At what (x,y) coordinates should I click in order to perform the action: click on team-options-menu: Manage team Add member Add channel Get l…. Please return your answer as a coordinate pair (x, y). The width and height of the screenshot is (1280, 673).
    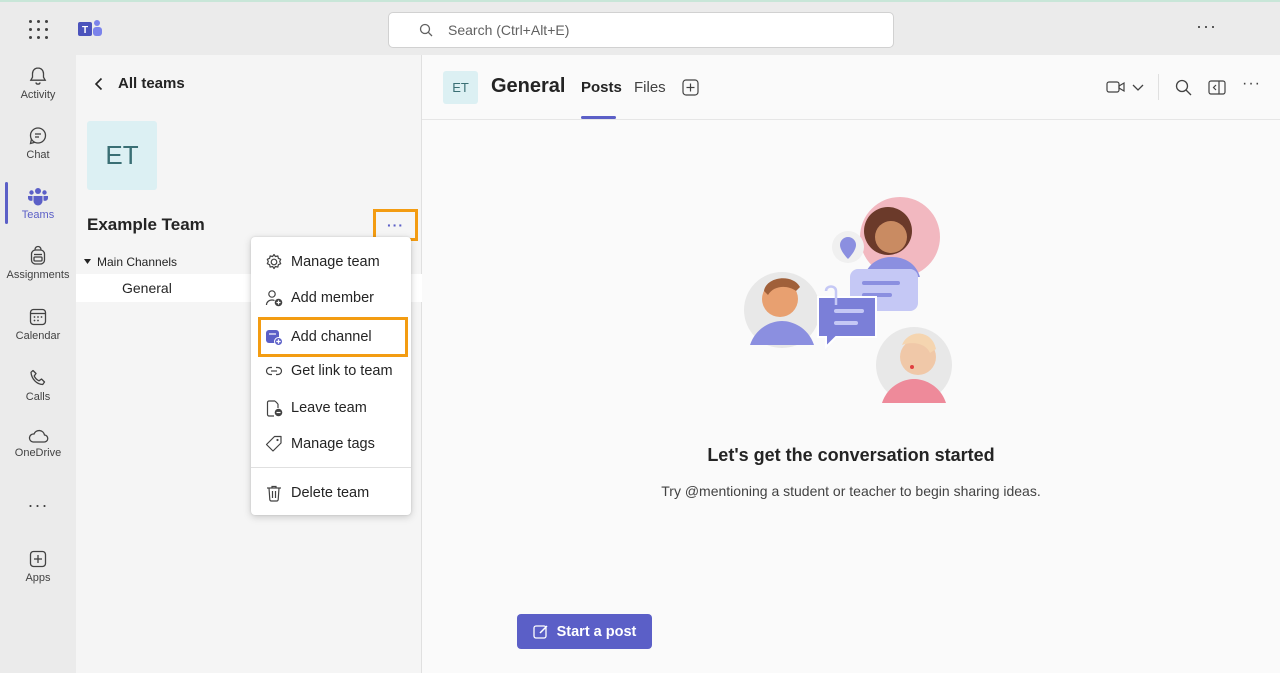
    Looking at the image, I should click on (331, 376).